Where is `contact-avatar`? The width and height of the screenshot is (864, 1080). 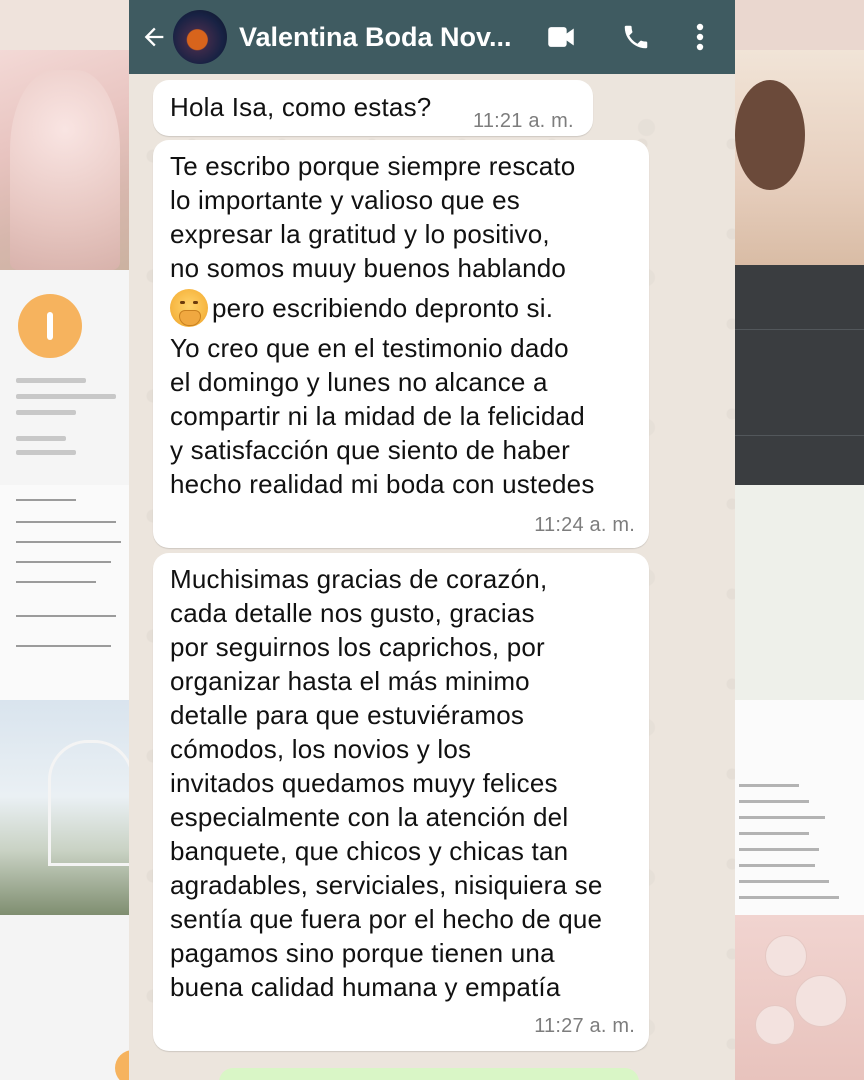
contact-avatar is located at coordinates (200, 37).